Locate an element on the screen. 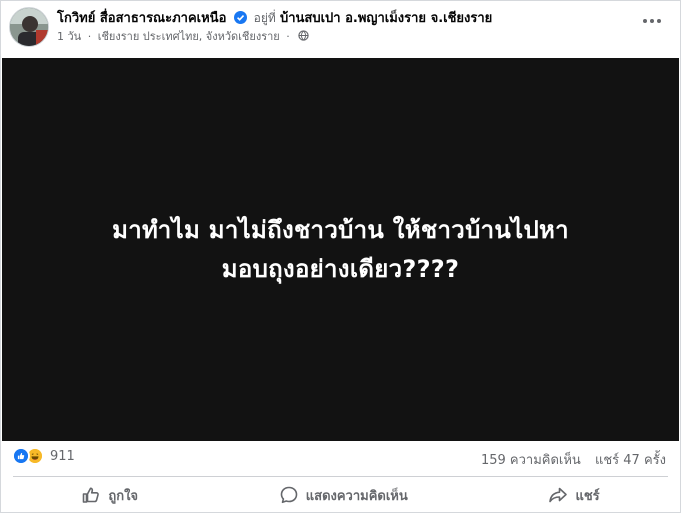 Image resolution: width=681 pixels, height=513 pixels. comment-count: 159 ความคิดเห็น is located at coordinates (531, 460).